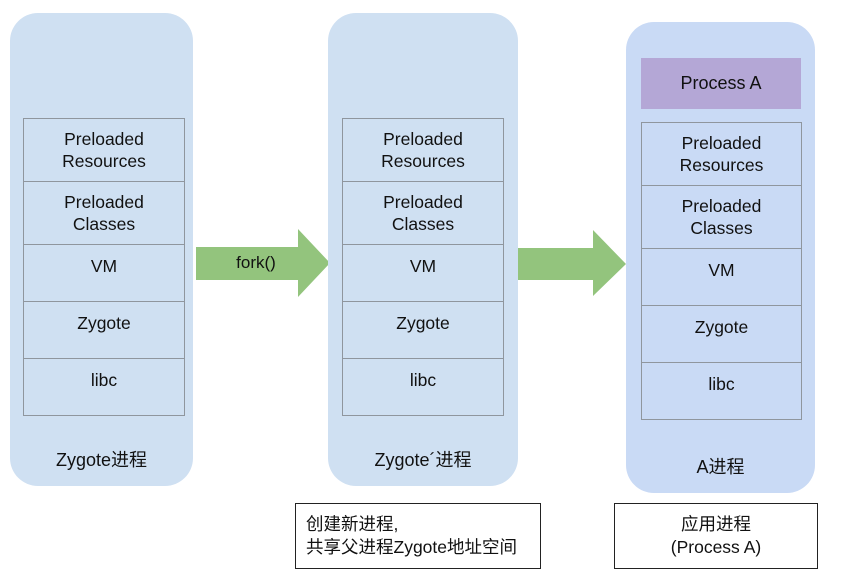  Describe the element at coordinates (716, 524) in the screenshot. I see `app-note-line1: 应用进程` at that location.